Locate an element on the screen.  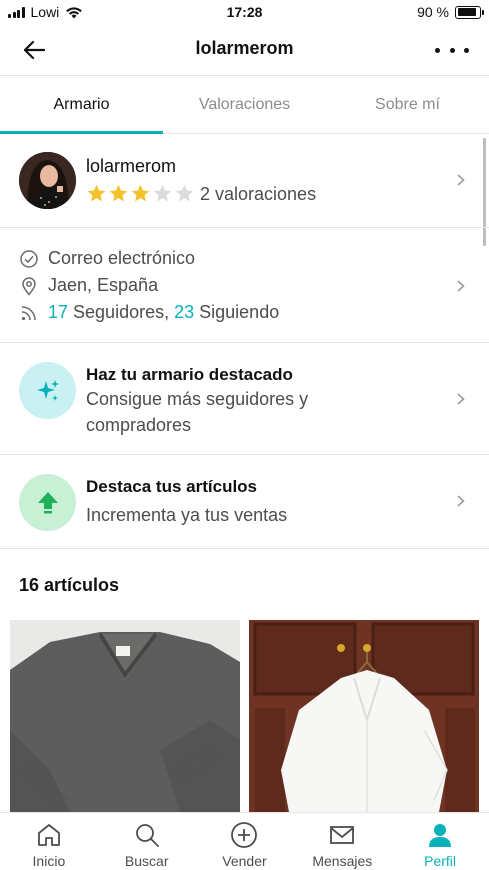
more-options-button is located at coordinates (452, 50).